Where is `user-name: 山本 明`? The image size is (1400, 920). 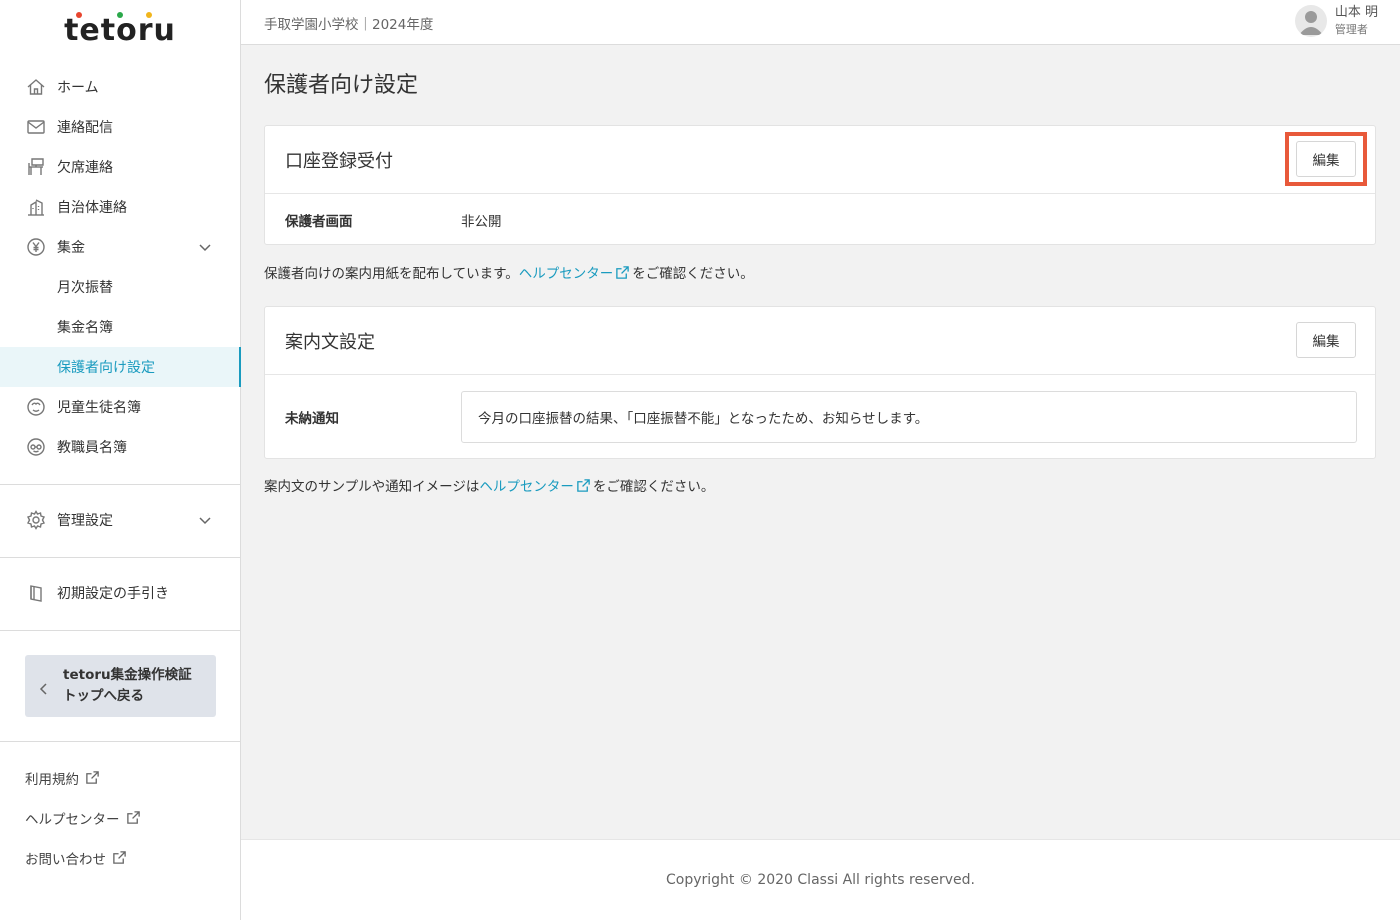
user-name: 山本 明 is located at coordinates (1356, 12).